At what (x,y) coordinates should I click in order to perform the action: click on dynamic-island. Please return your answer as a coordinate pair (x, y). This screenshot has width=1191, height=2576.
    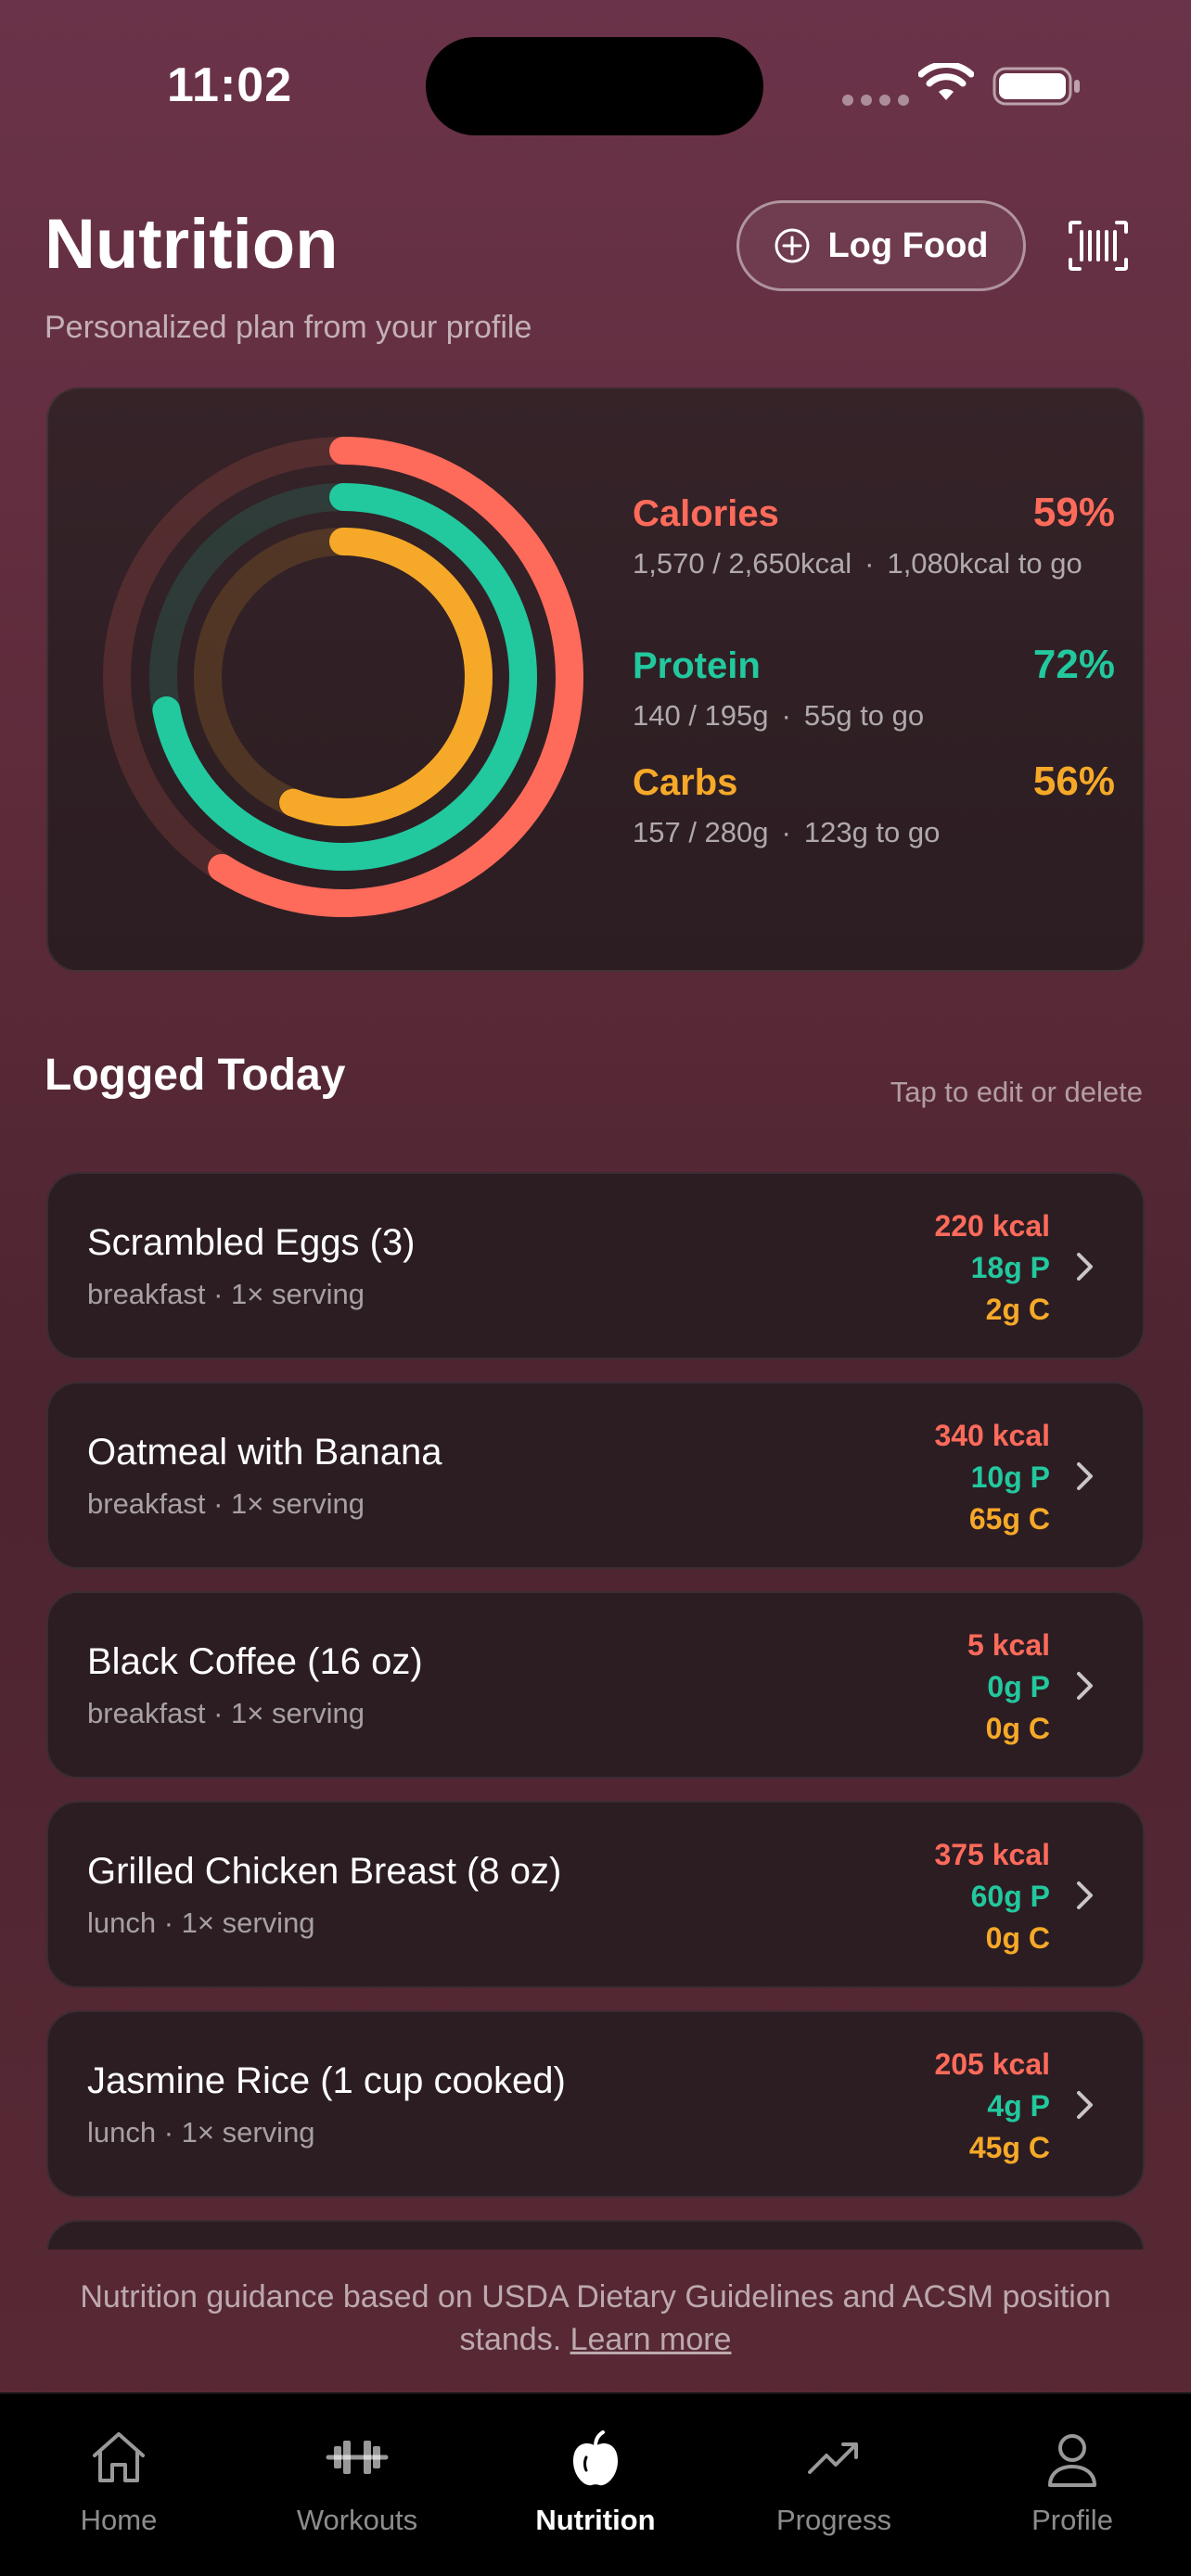
    Looking at the image, I should click on (594, 86).